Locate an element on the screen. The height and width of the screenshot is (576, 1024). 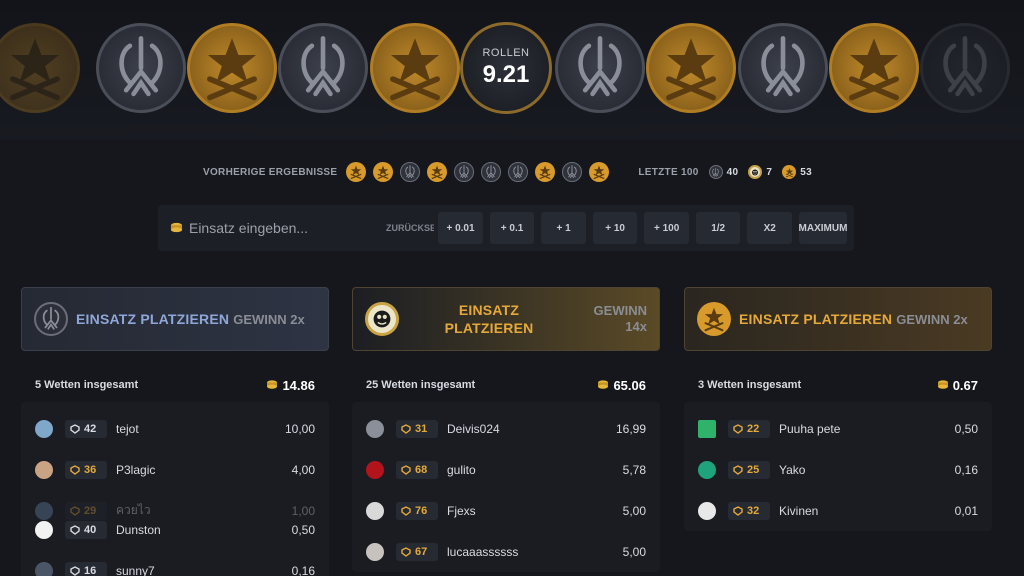
place-bet-bonus-button: EINSATZ PLATZIEREN GEWINN 14x is located at coordinates (506, 319).